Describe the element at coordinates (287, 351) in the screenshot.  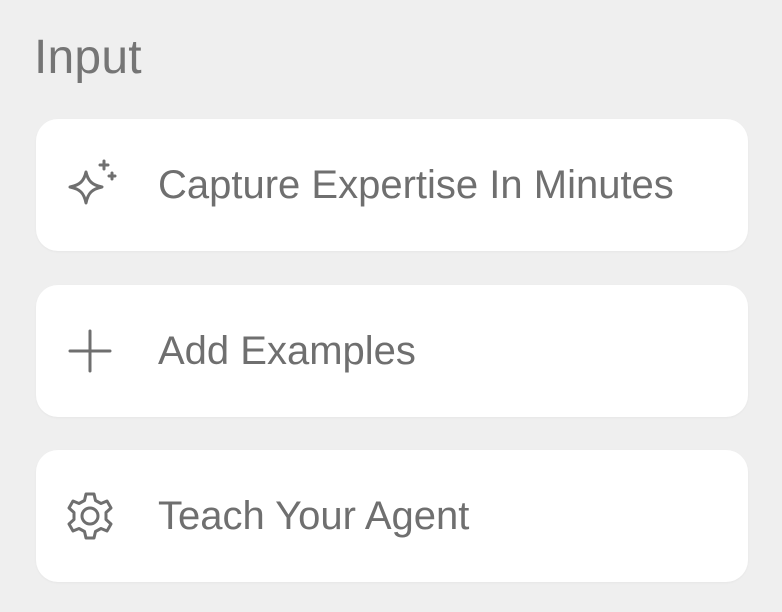
I see `add-examples-label: Add Examples` at that location.